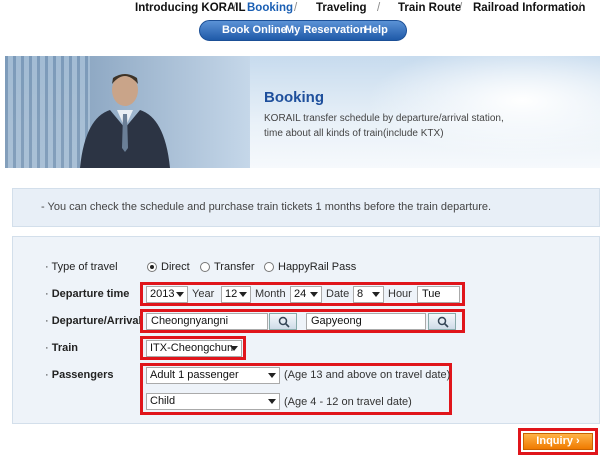 The width and height of the screenshot is (600, 457). I want to click on select-value: Adult 1 passenger, so click(194, 375).